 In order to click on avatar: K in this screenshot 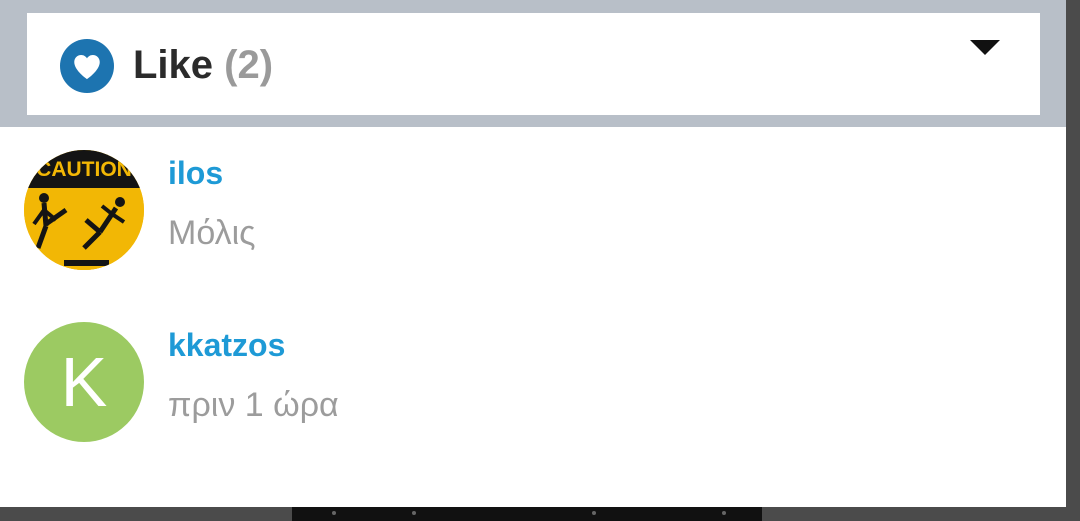, I will do `click(84, 382)`.